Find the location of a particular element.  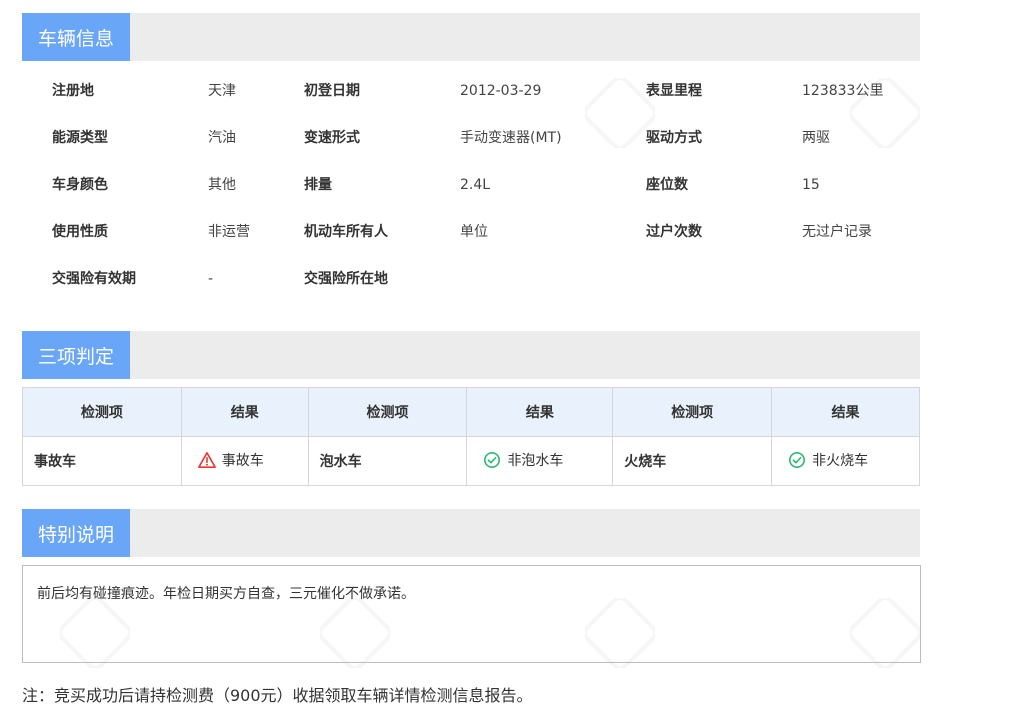

info-row: 使用性质 非运营 机动车所有人 单位 过户次数 无过户记录 is located at coordinates (487, 232).